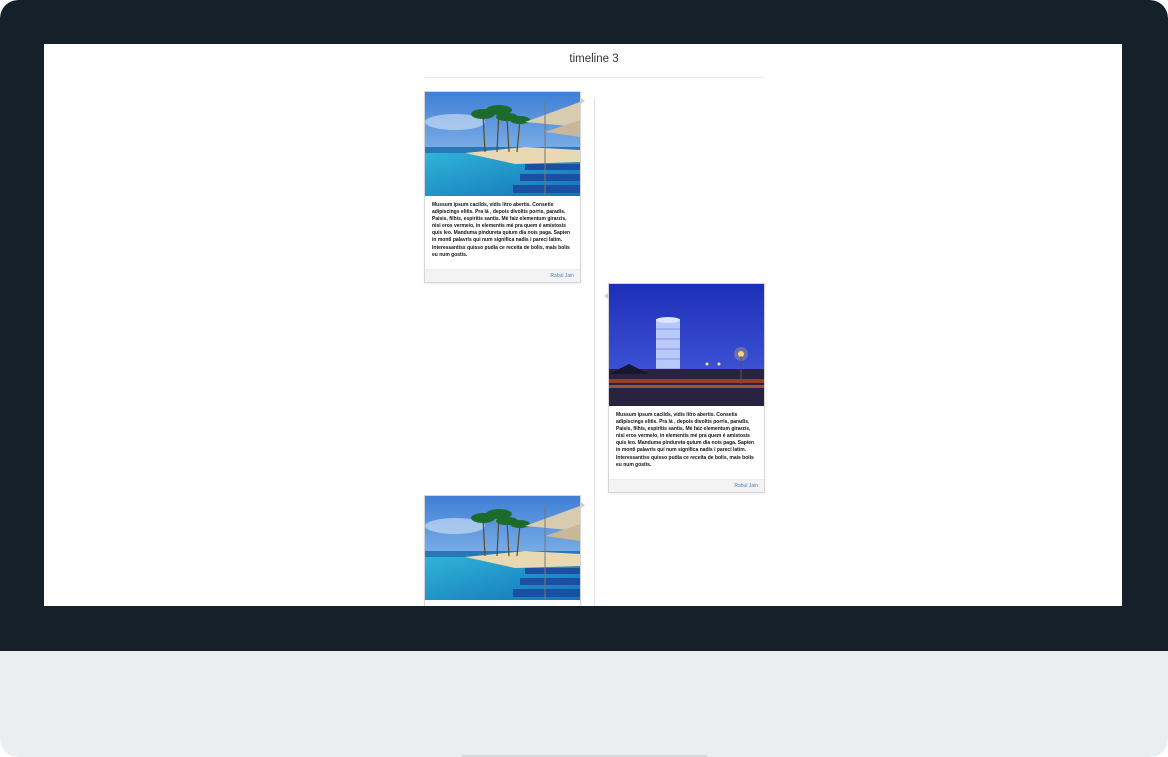  Describe the element at coordinates (686, 345) in the screenshot. I see `night-tower-photo` at that location.